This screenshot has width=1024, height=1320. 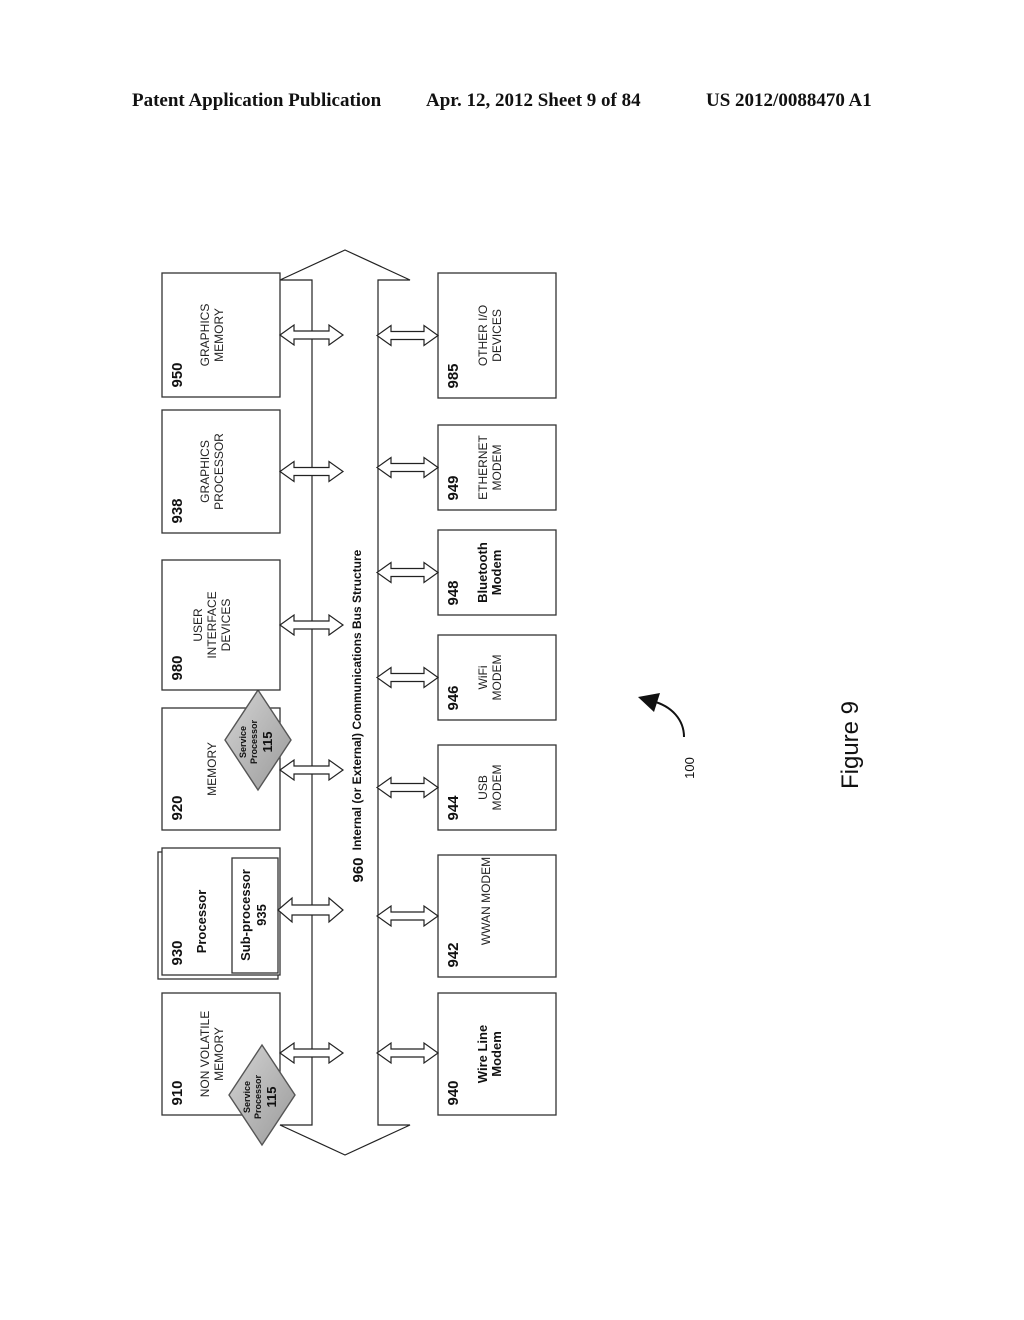 I want to click on block-number: 980, so click(x=177, y=667).